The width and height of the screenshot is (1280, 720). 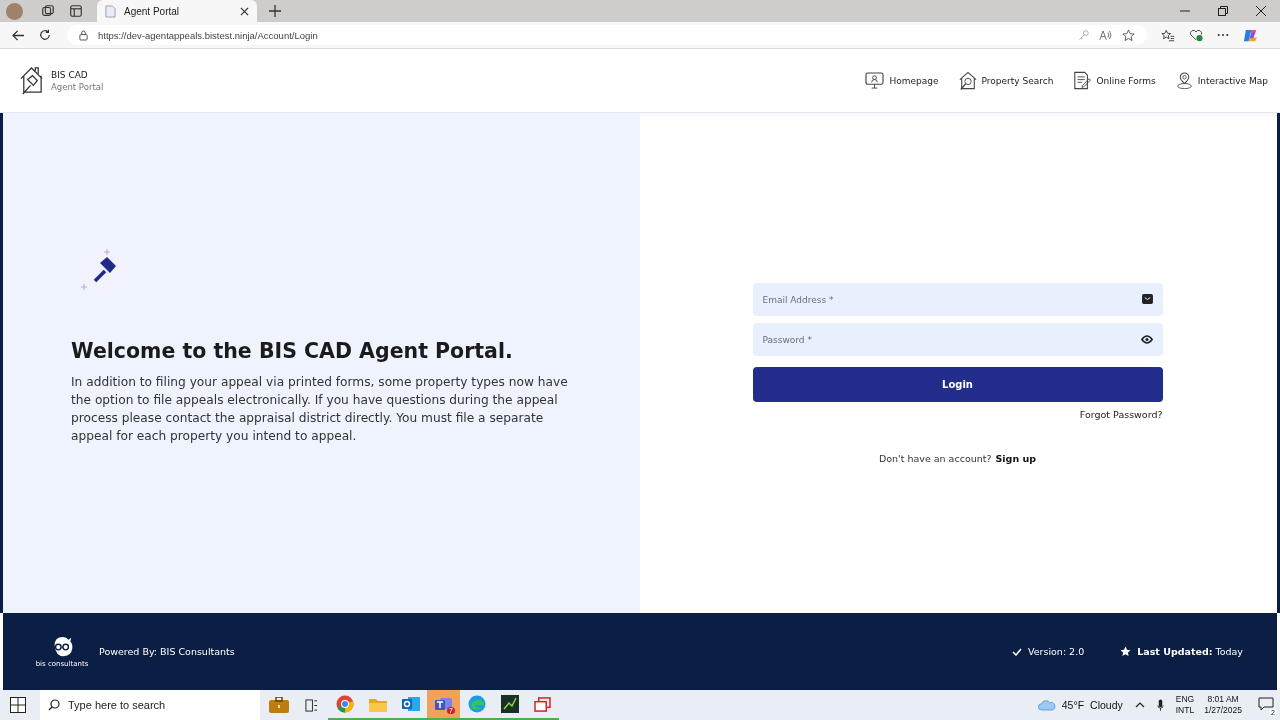 What do you see at coordinates (167, 651) in the screenshot?
I see `powered-by-text: Powered By: BIS Consultants` at bounding box center [167, 651].